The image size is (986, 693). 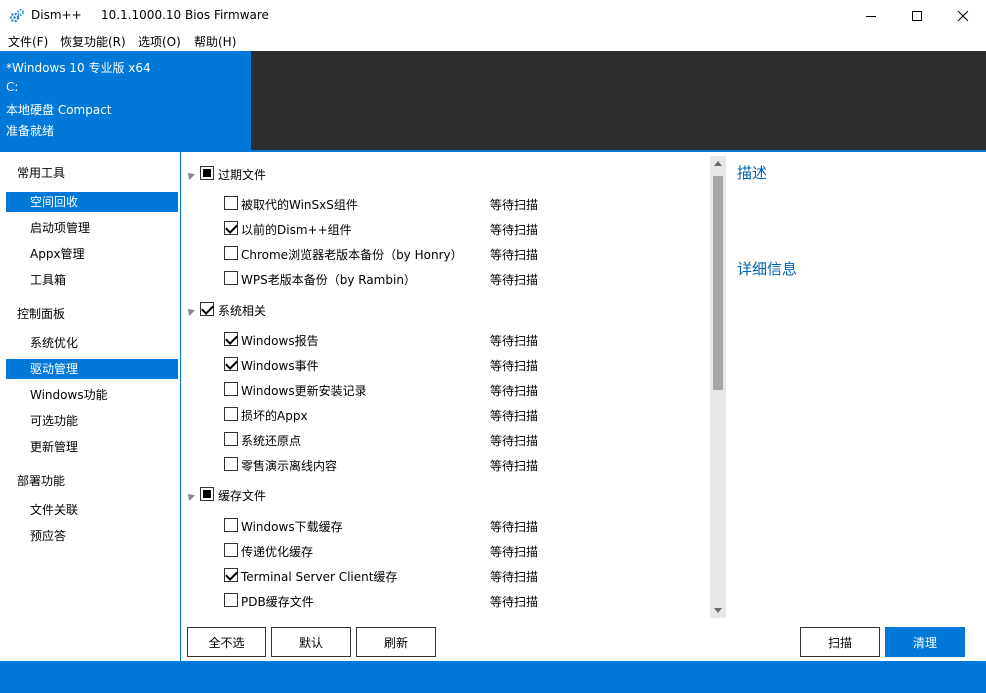 I want to click on status-text: 准备就绪, so click(x=30, y=131).